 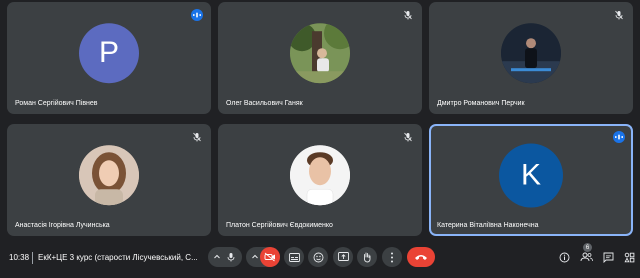 I want to click on avatar: P, so click(x=109, y=53).